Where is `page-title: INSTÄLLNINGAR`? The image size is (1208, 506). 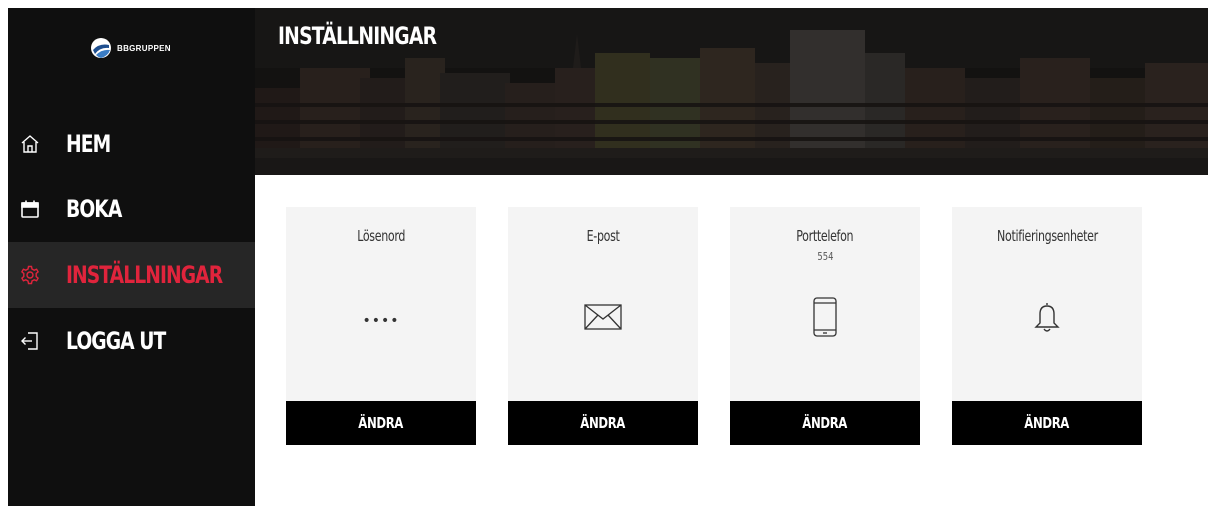 page-title: INSTÄLLNINGAR is located at coordinates (357, 36).